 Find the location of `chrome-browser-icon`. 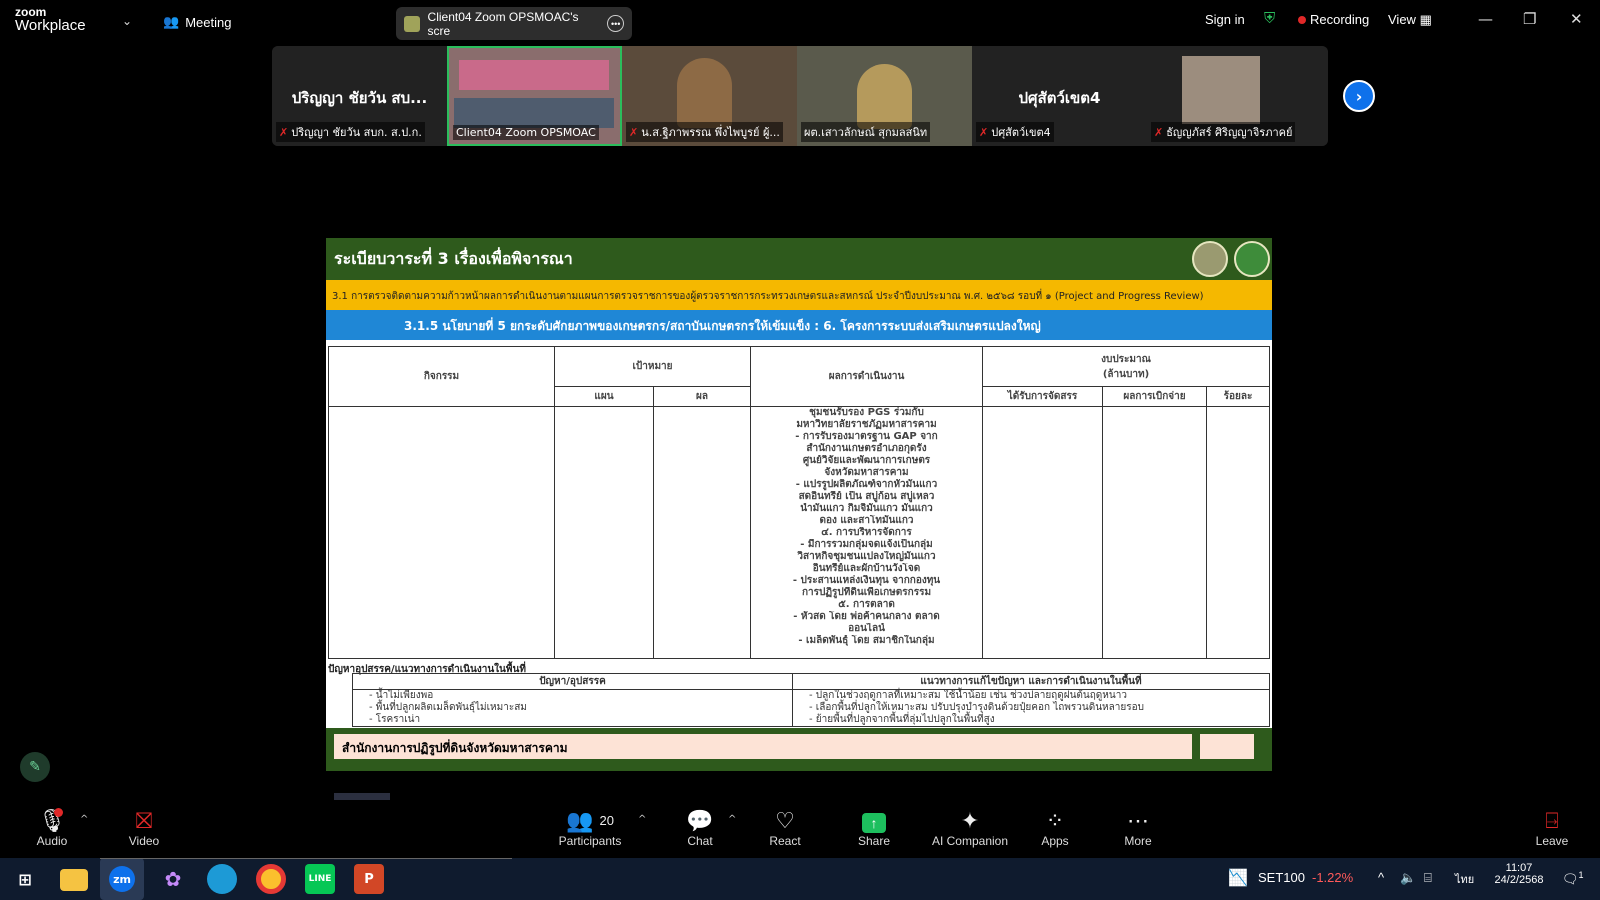

chrome-browser-icon is located at coordinates (271, 879).